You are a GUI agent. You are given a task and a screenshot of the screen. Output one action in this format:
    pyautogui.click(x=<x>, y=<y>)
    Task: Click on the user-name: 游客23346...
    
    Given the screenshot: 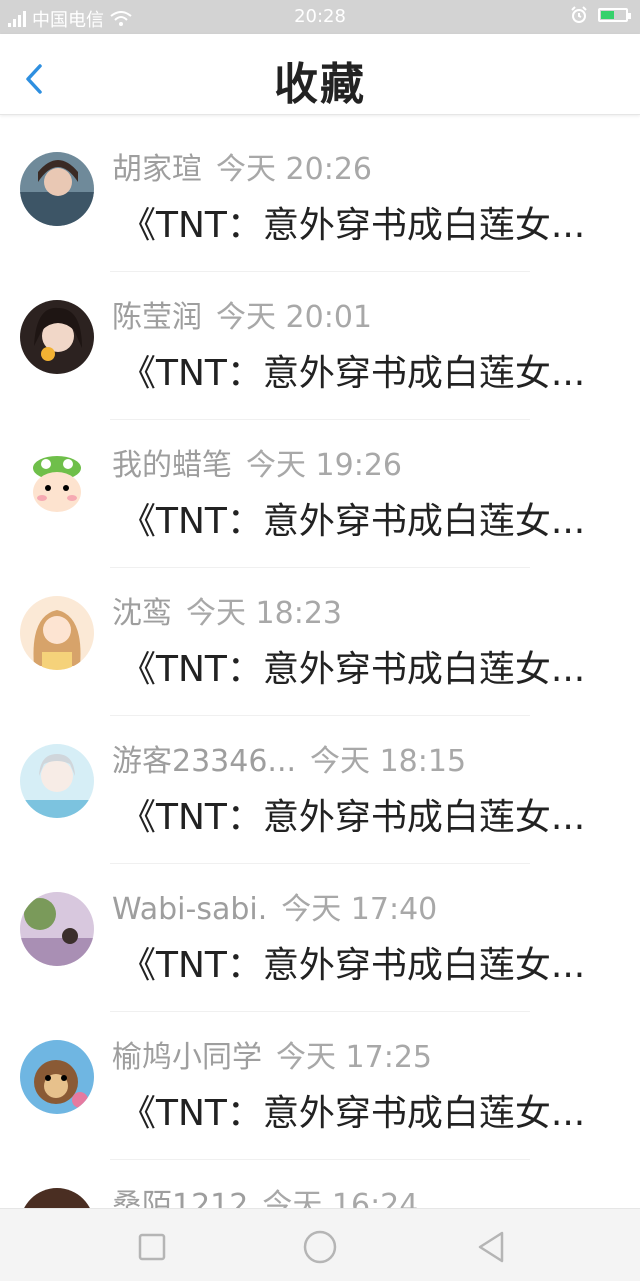 What is the action you would take?
    pyautogui.click(x=204, y=761)
    